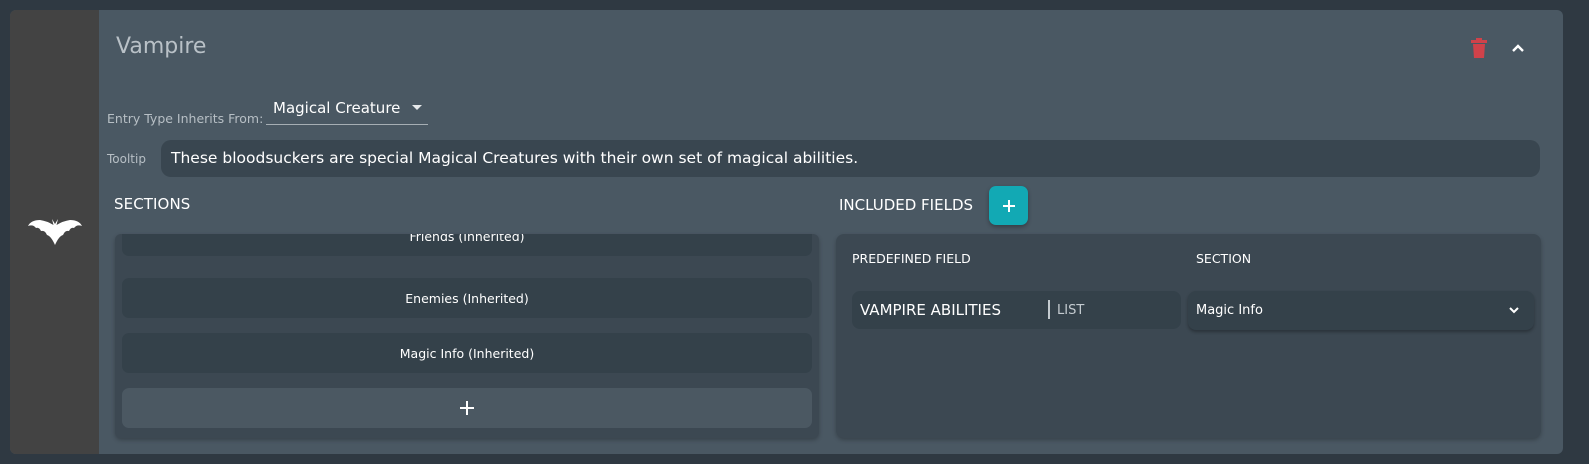  Describe the element at coordinates (337, 108) in the screenshot. I see `inherits-value: Magical Creature` at that location.